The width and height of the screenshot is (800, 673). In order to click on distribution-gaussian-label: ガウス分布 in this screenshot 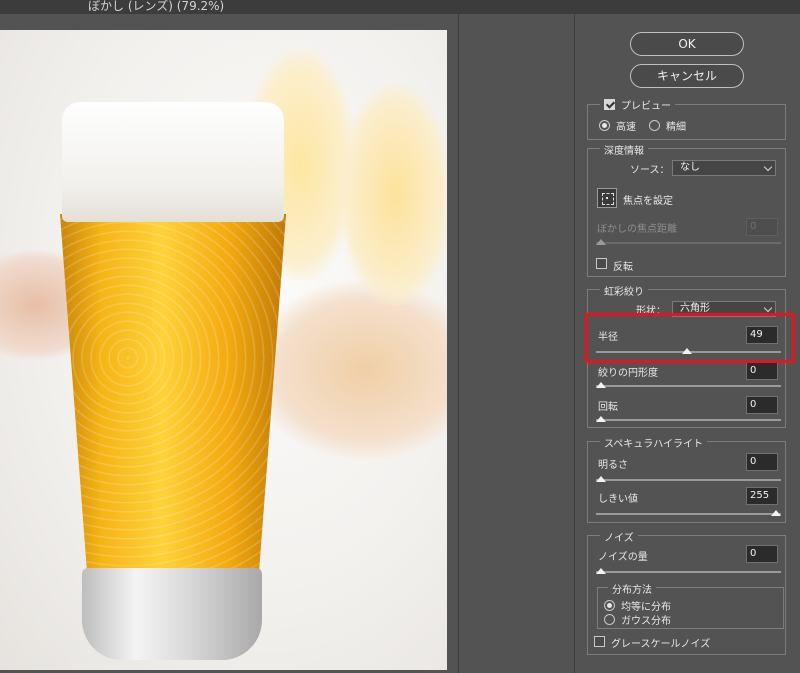, I will do `click(646, 621)`.